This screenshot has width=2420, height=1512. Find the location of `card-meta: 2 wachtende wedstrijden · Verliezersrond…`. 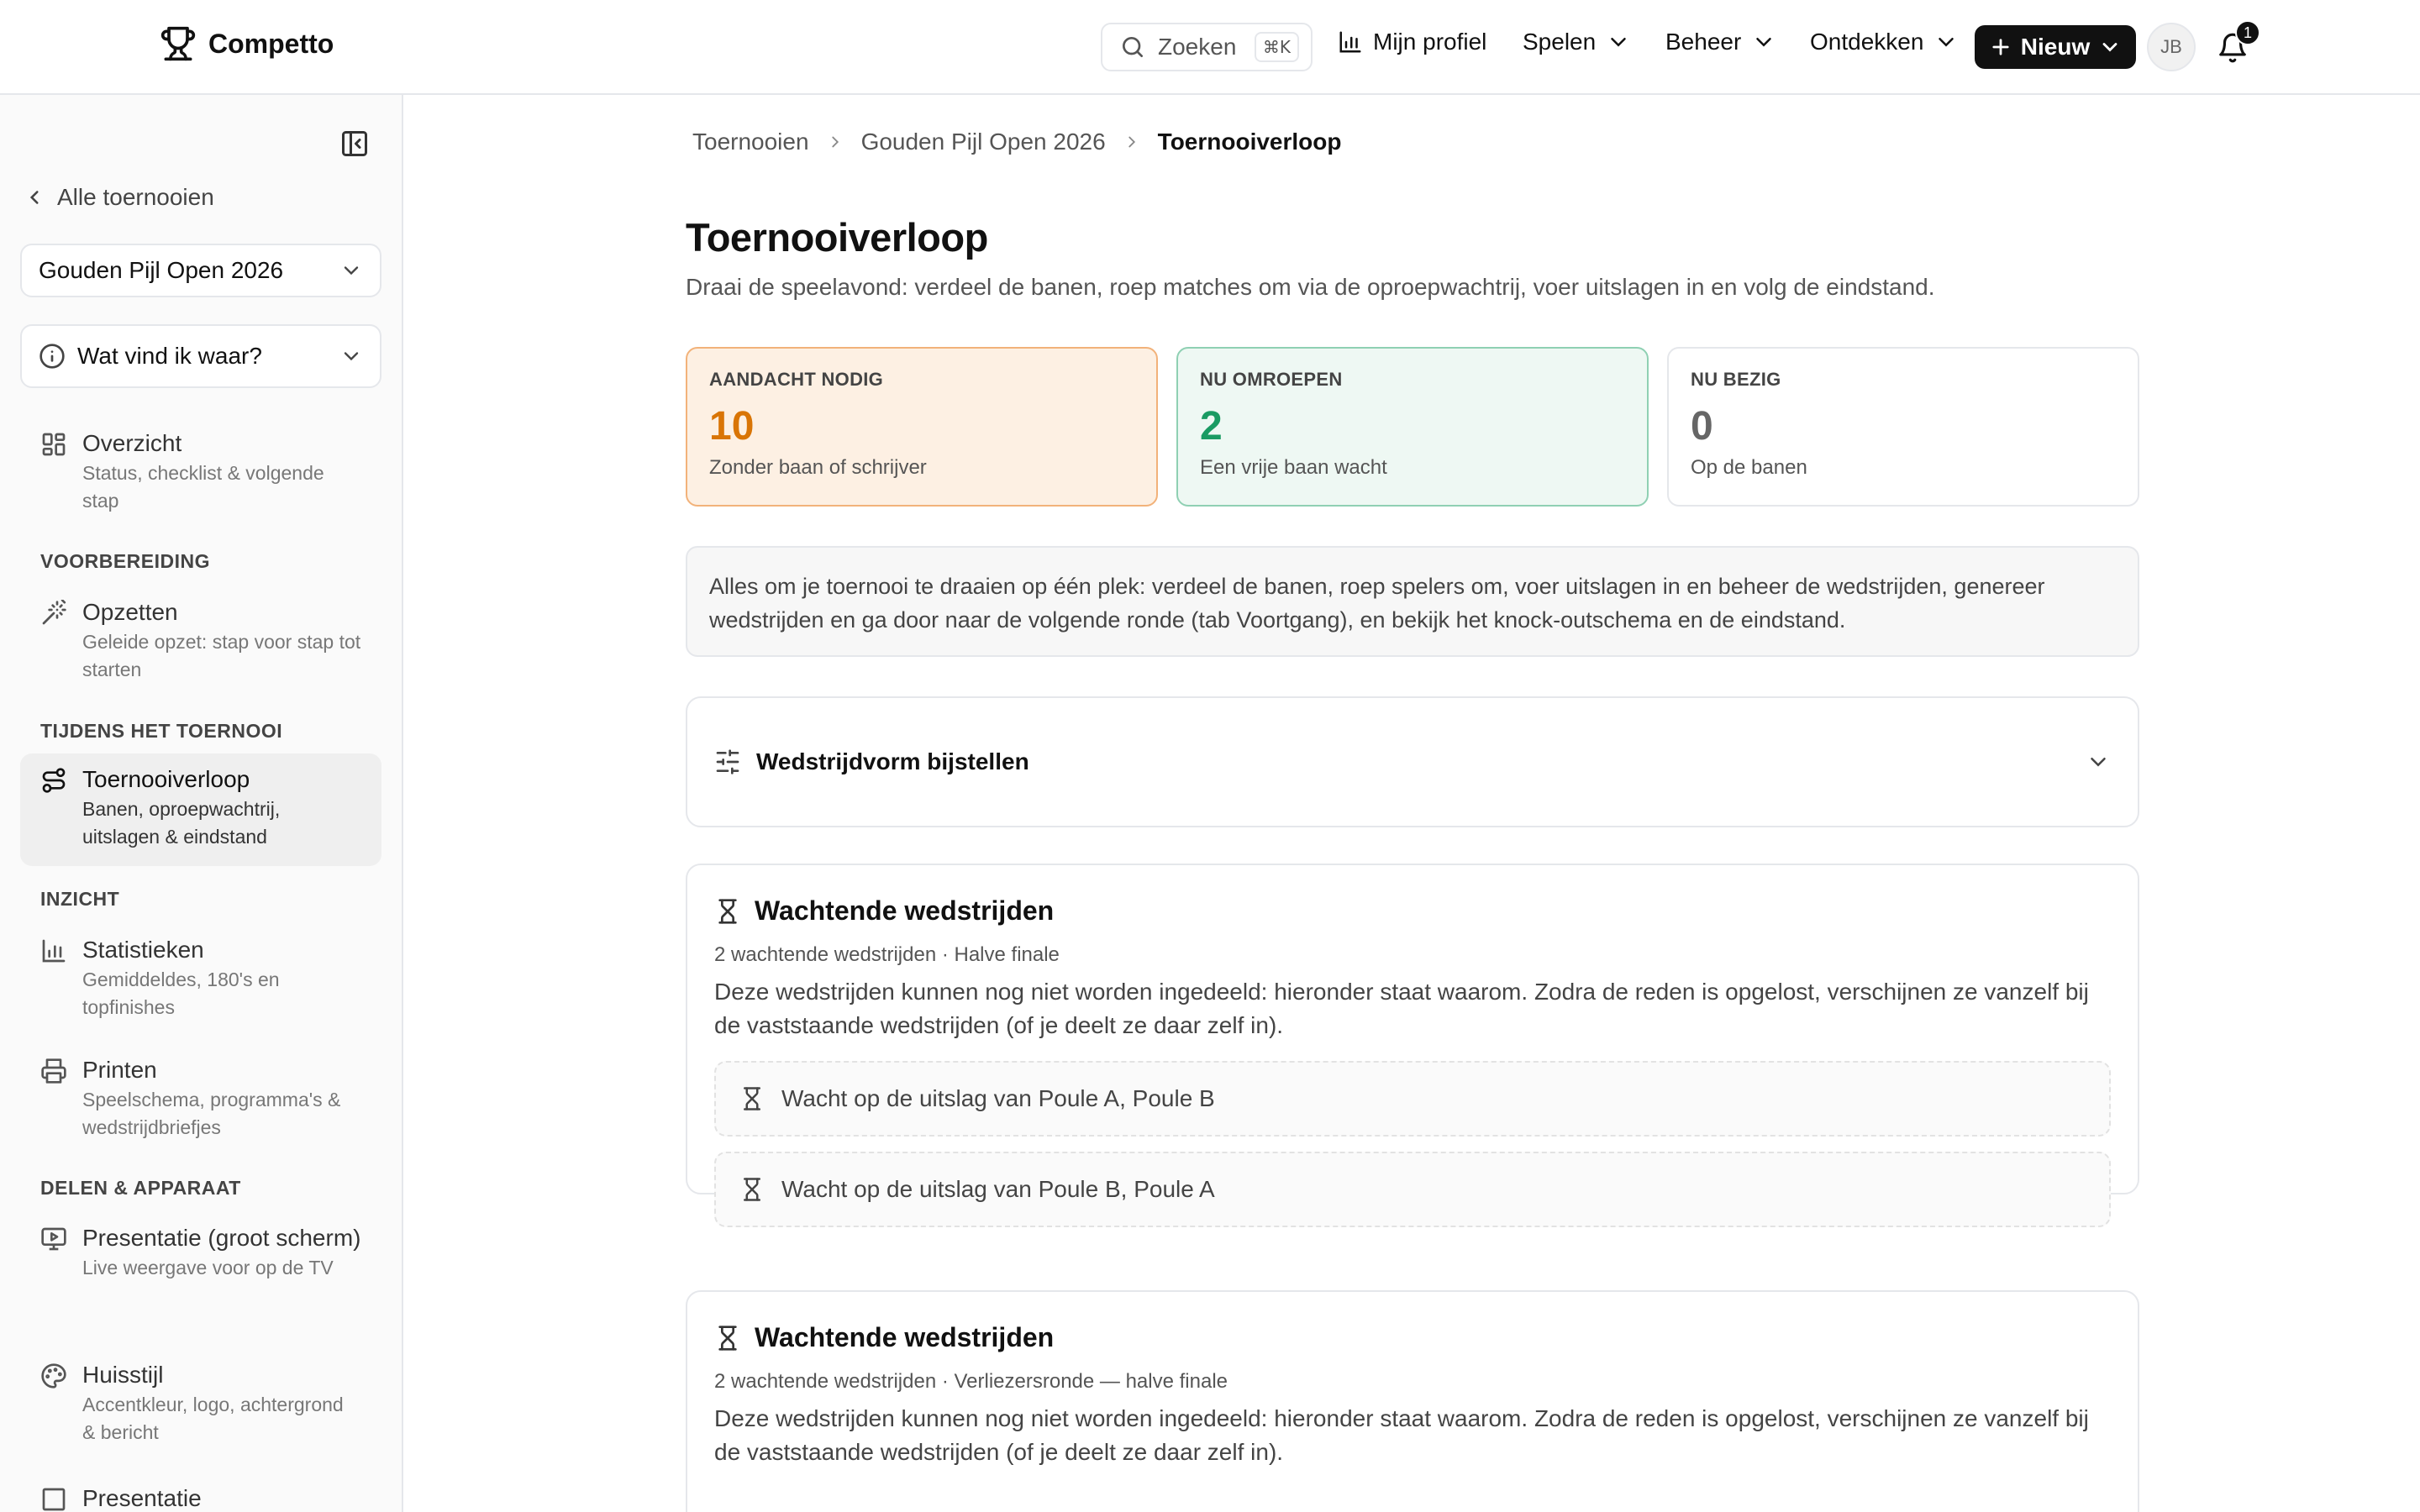

card-meta: 2 wachtende wedstrijden · Verliezersrond… is located at coordinates (971, 1381).